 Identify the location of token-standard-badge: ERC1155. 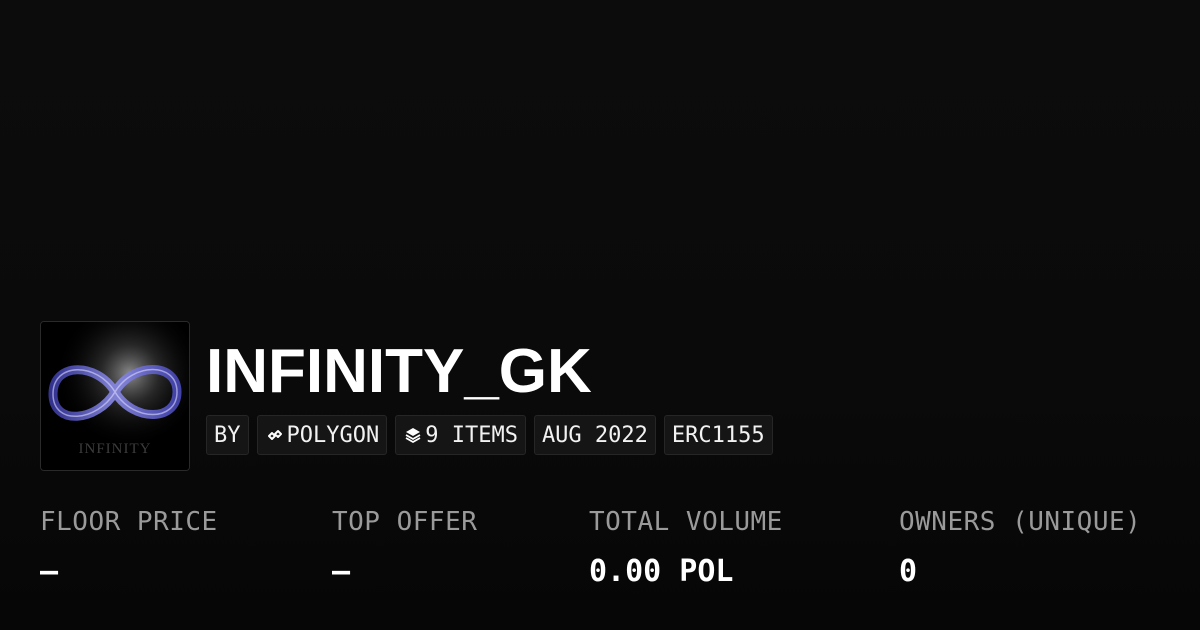
(718, 435).